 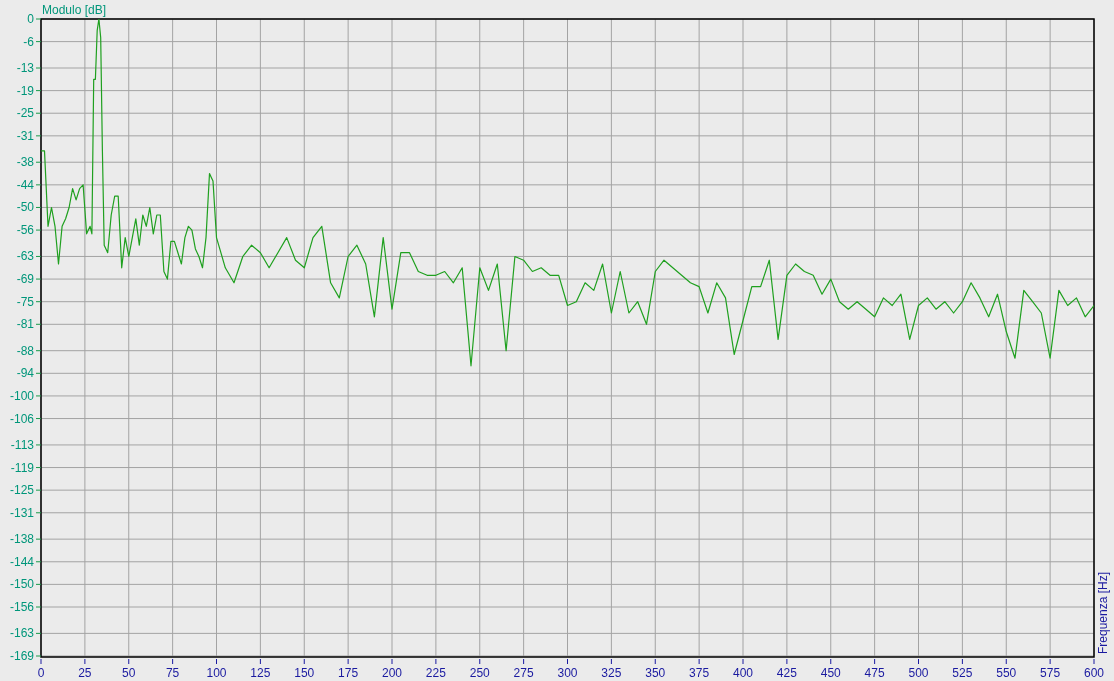 What do you see at coordinates (129, 673) in the screenshot?
I see `tick-label: 50` at bounding box center [129, 673].